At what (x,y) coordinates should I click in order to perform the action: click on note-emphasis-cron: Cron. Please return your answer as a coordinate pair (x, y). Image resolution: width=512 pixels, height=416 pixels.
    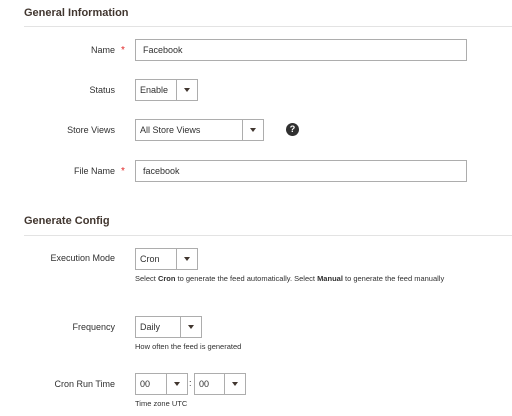
    Looking at the image, I should click on (166, 278).